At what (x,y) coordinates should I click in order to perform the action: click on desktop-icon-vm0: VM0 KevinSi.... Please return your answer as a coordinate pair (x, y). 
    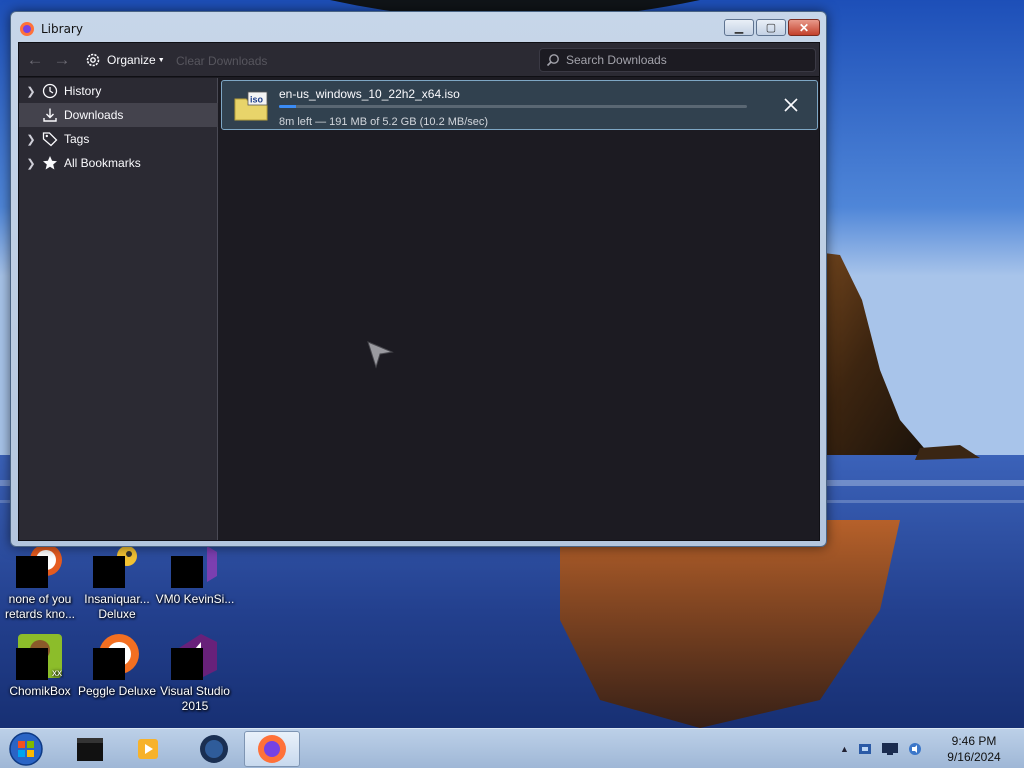
    Looking at the image, I should click on (195, 573).